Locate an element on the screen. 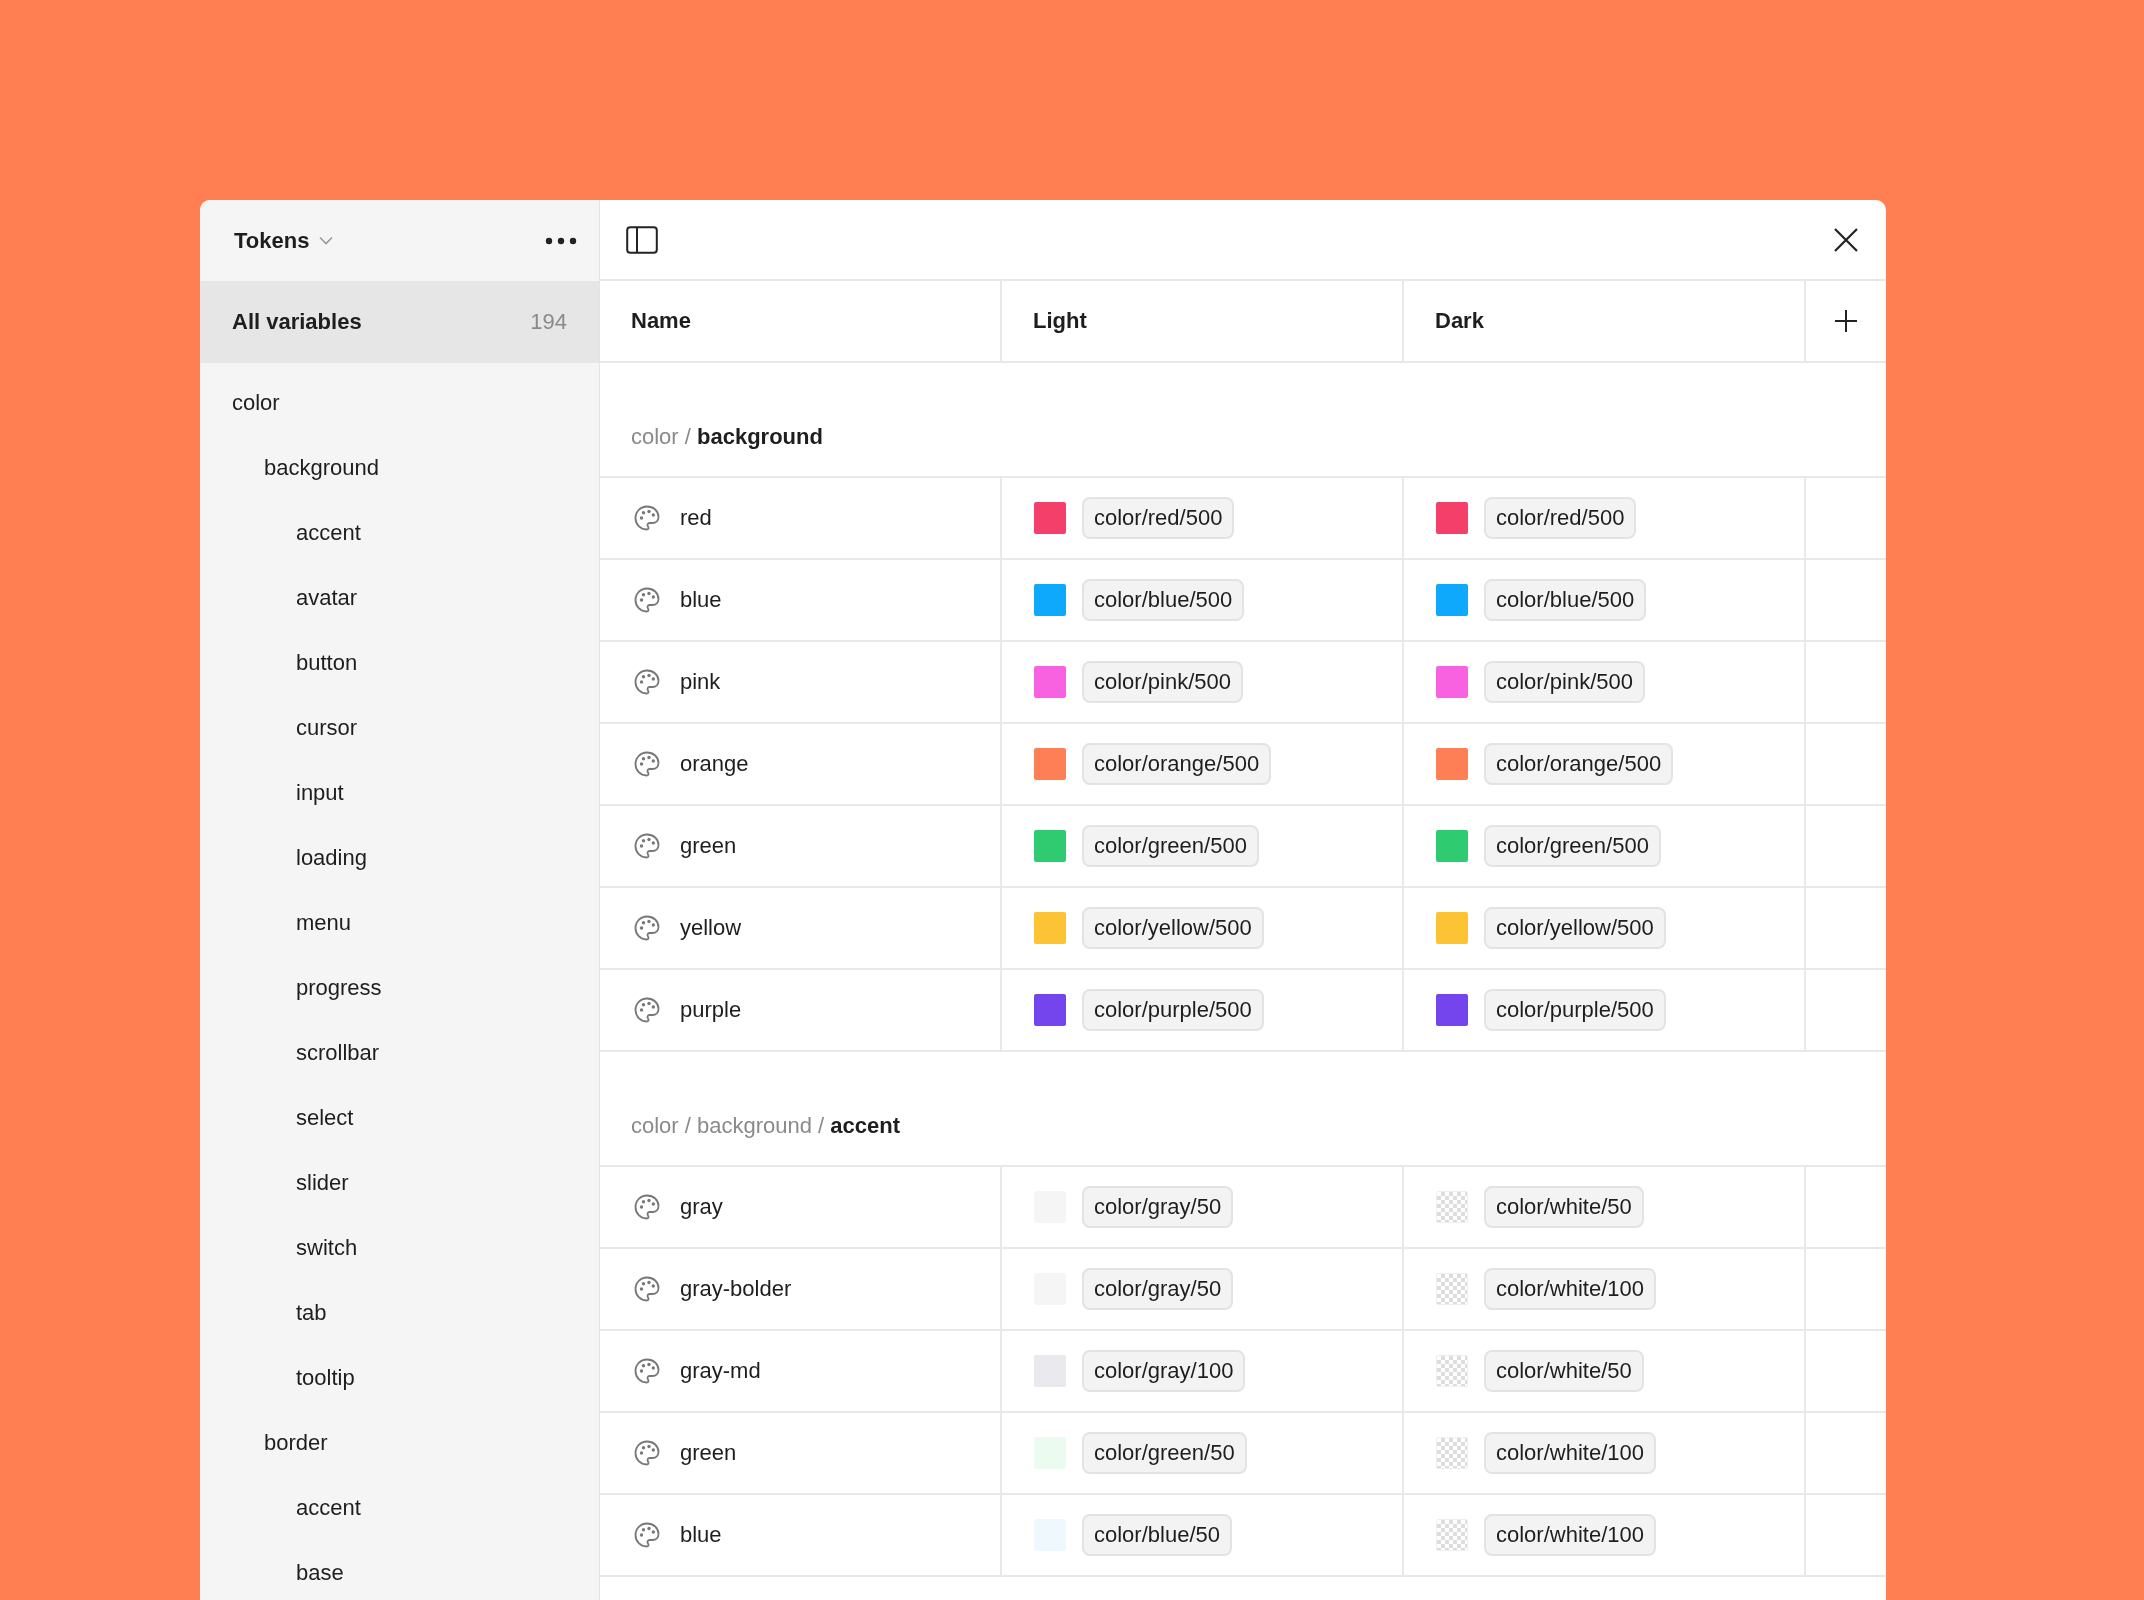 The height and width of the screenshot is (1600, 2144). tree-item: tooltip is located at coordinates (325, 1377).